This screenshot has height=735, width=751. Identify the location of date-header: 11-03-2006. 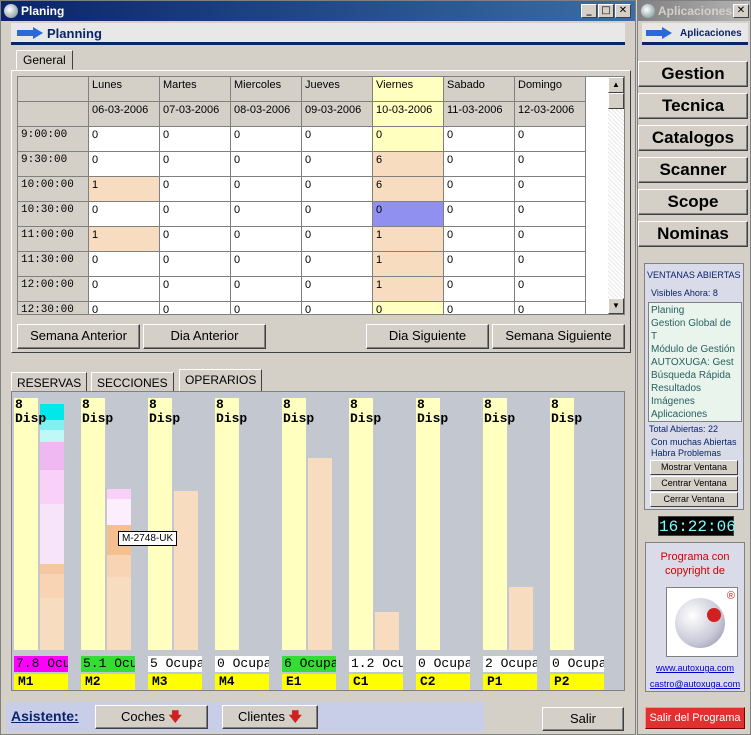
(479, 114).